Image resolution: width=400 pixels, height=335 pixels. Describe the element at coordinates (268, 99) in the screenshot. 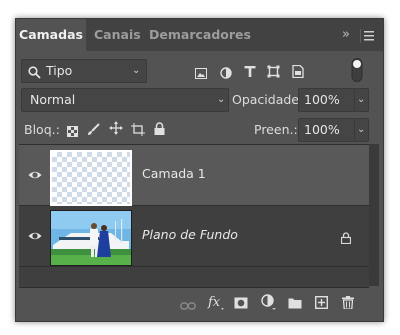

I see `opacity-label: Opacidade:` at that location.